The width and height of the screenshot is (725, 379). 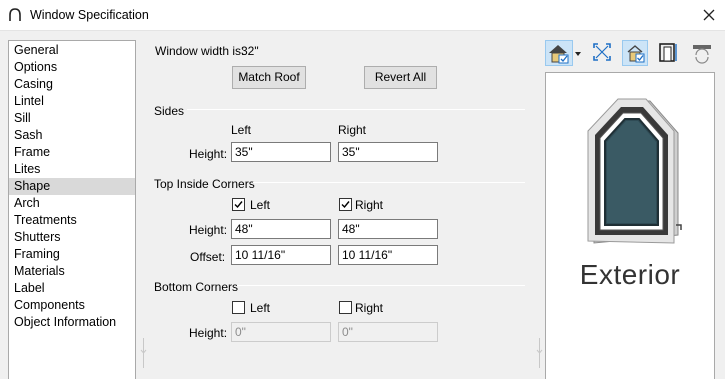 I want to click on bottom-height-label: Height:, so click(x=208, y=333).